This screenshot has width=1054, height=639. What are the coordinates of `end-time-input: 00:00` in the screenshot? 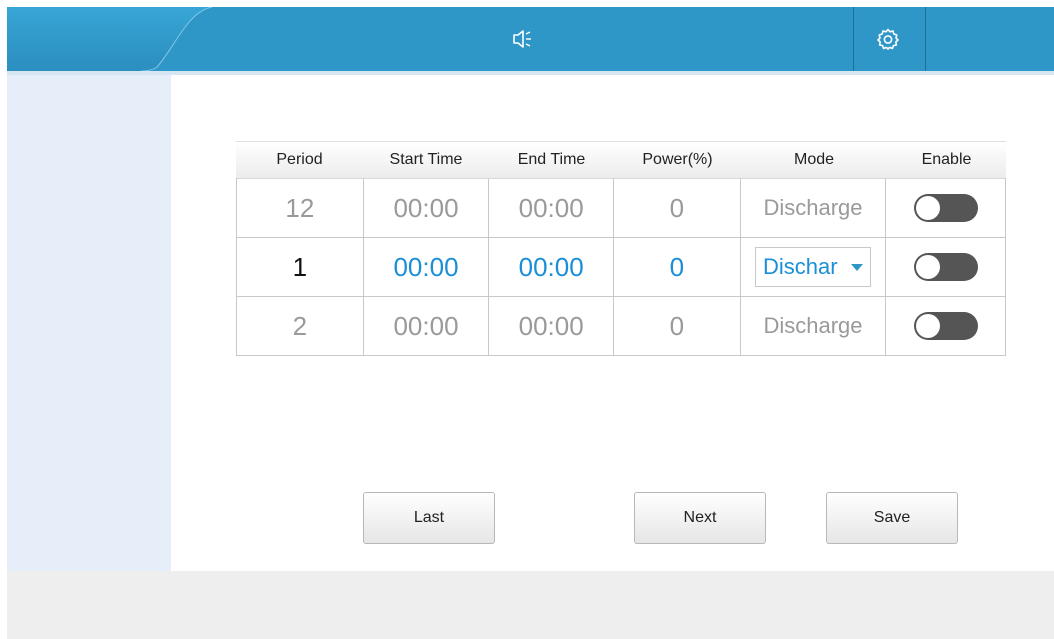 It's located at (552, 267).